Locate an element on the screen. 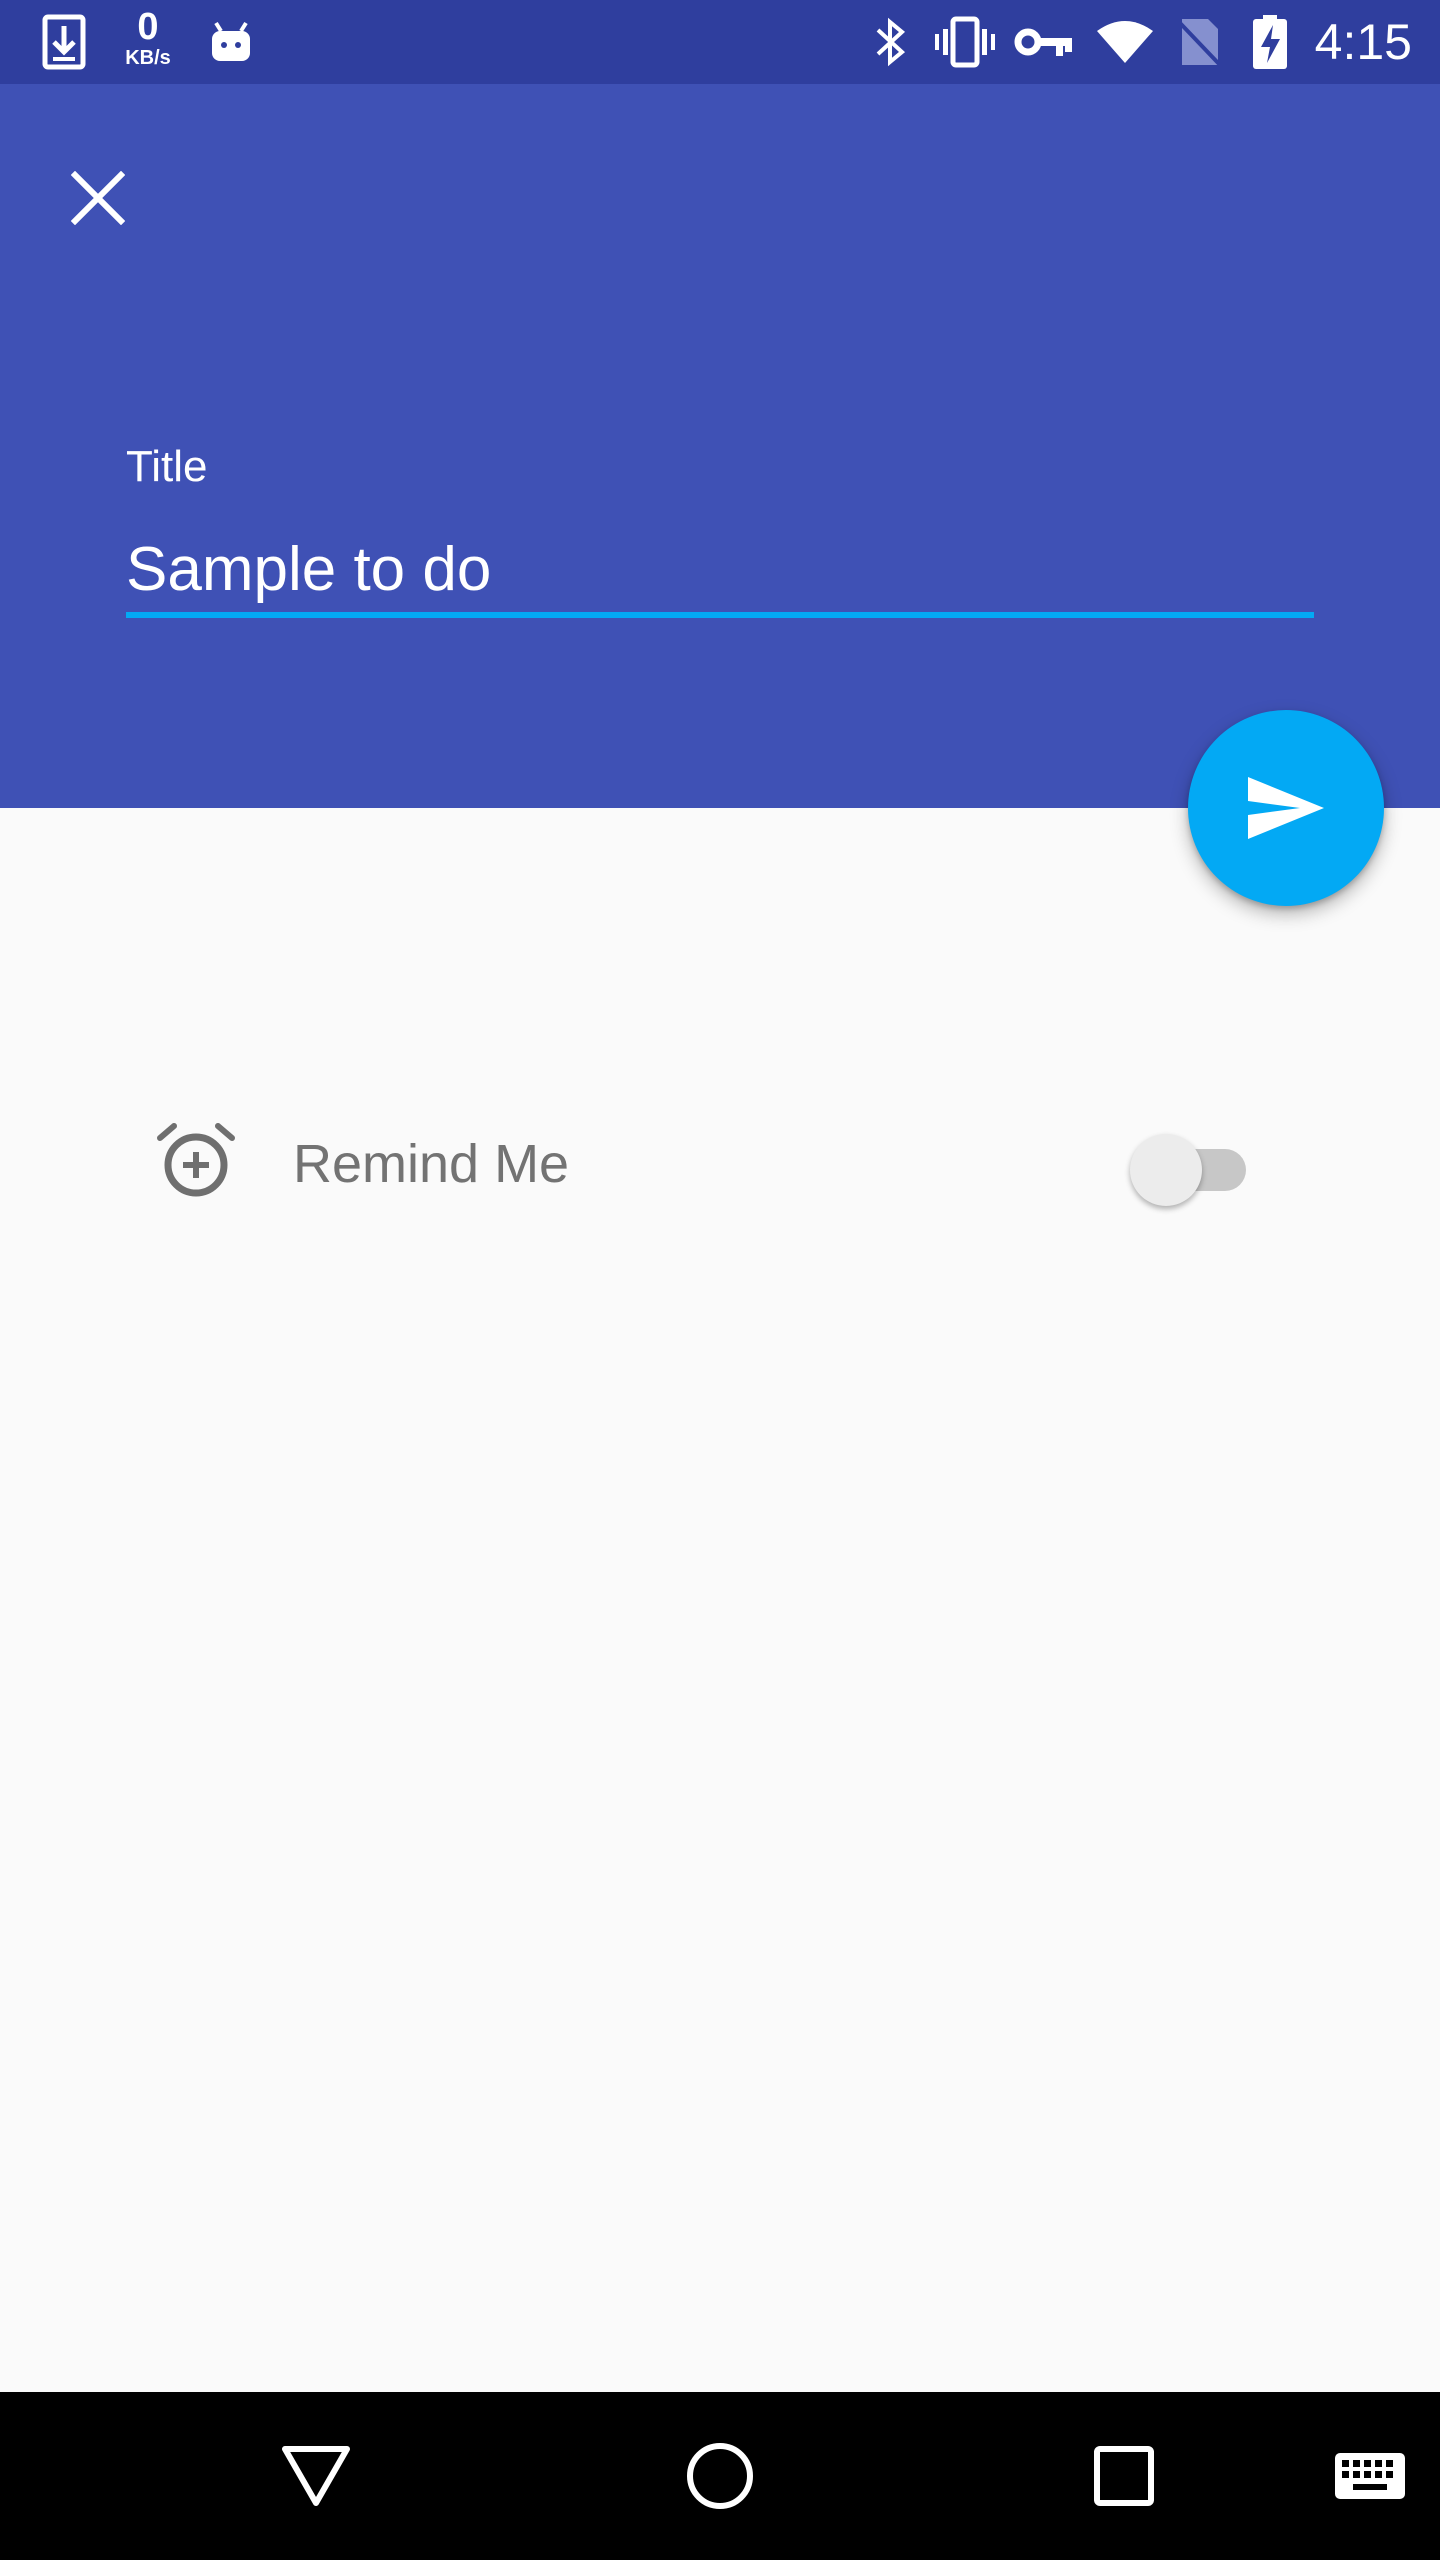  recents-icon is located at coordinates (1124, 2476).